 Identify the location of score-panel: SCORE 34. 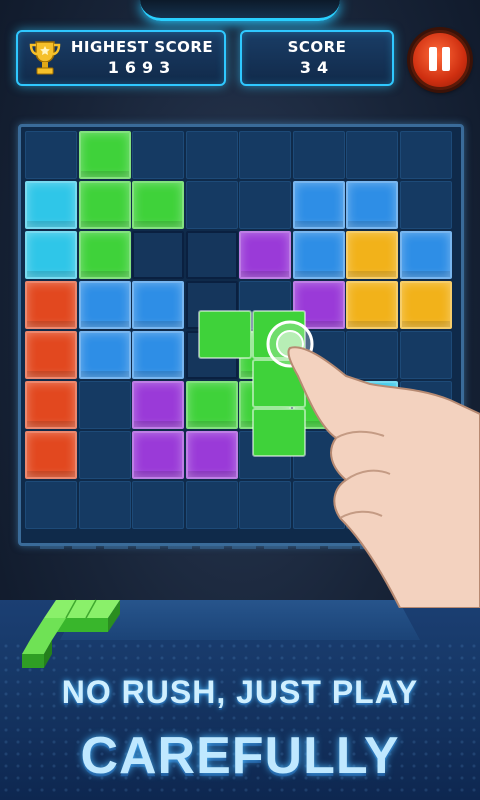
(317, 58).